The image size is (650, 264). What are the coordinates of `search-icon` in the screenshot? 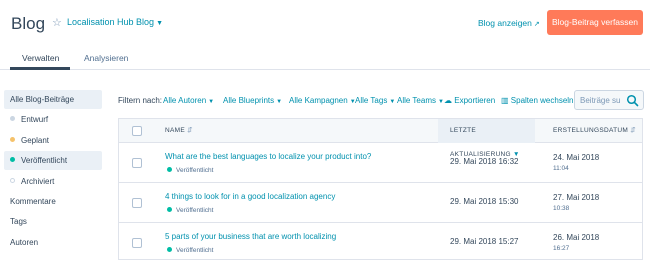 It's located at (632, 100).